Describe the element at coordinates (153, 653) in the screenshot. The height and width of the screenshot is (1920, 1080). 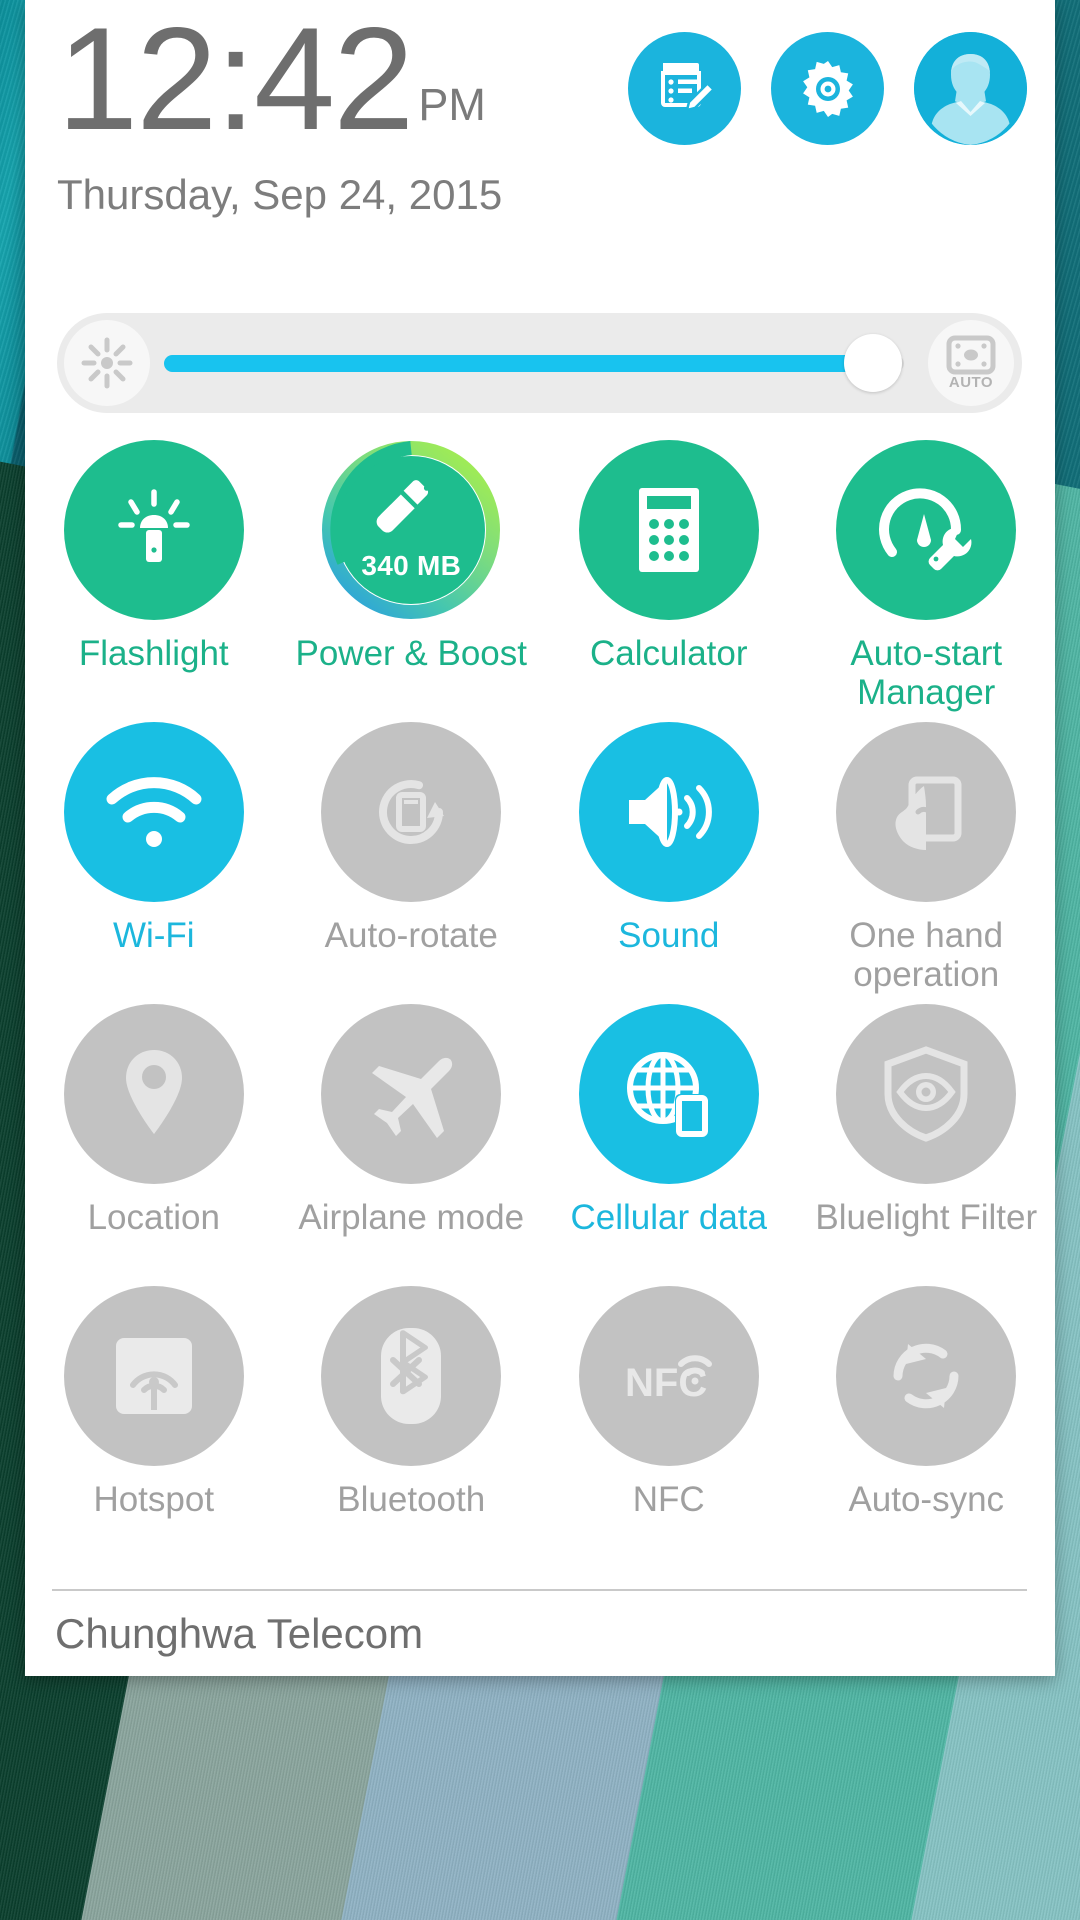
I see `toggle-label: Flashlight` at that location.